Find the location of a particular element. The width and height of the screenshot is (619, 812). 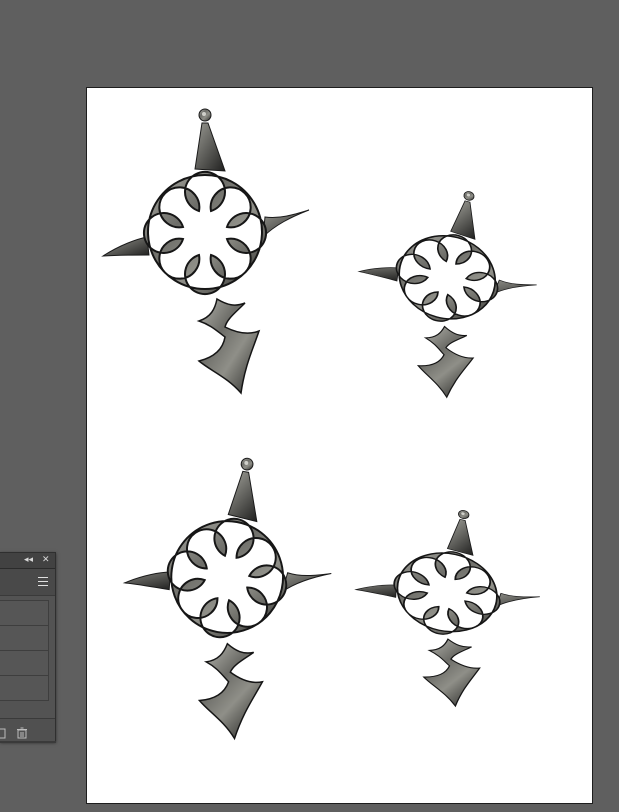

panel-bottom-edge is located at coordinates (28, 742).